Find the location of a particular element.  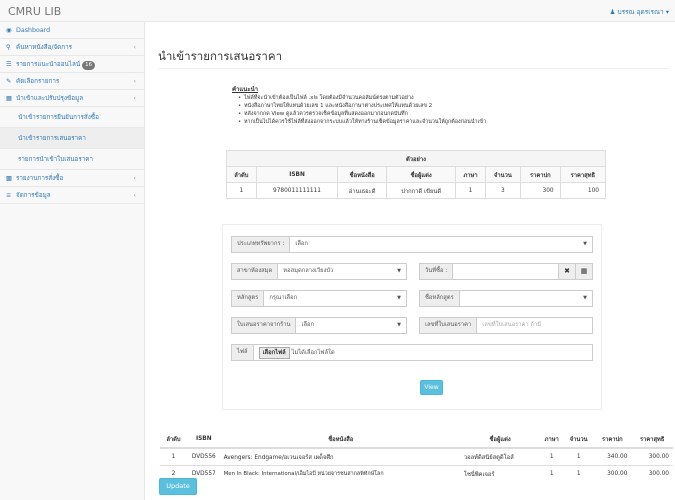

sidebar-item-select-items: ✎ คัดเลือกรายการ ‹ is located at coordinates (72, 81).